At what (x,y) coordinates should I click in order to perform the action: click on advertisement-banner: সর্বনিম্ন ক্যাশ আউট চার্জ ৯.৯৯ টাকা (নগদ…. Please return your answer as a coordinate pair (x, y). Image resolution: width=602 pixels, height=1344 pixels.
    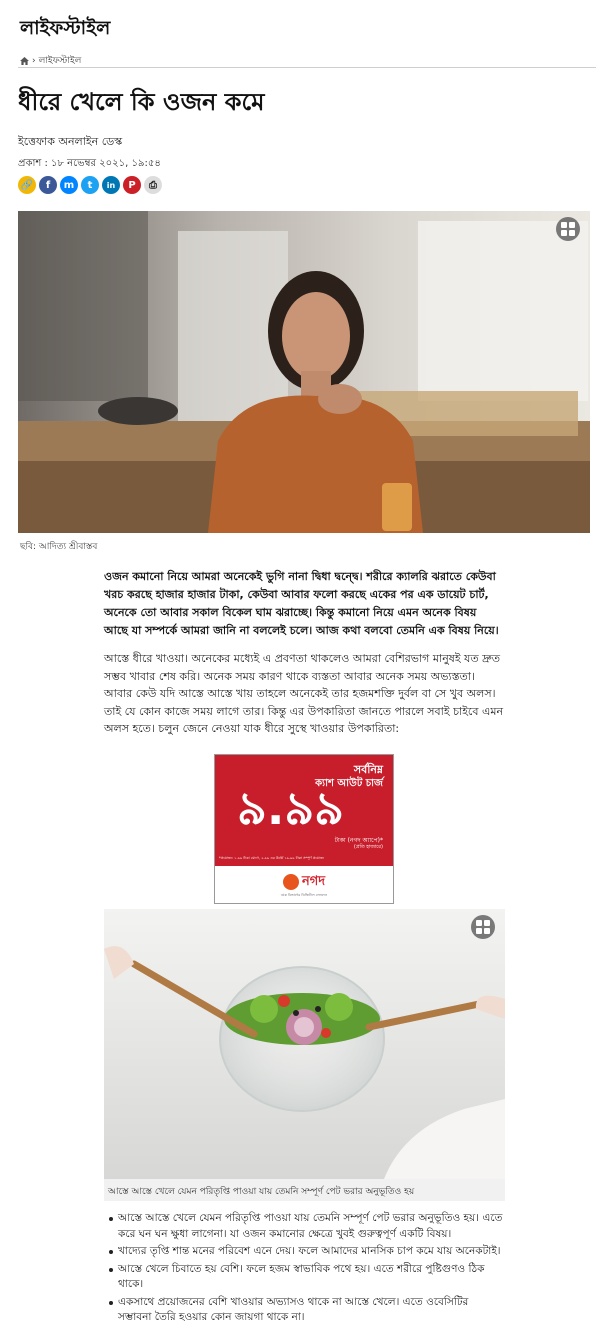
    Looking at the image, I should click on (304, 829).